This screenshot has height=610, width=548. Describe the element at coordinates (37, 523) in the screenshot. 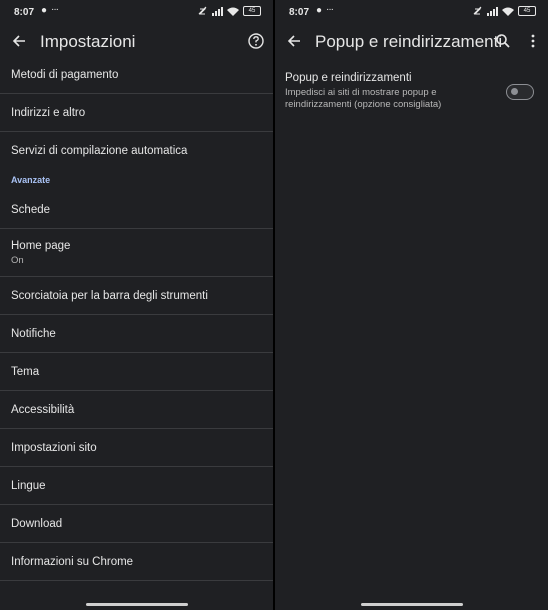

I see `settings-item-label: Download` at that location.